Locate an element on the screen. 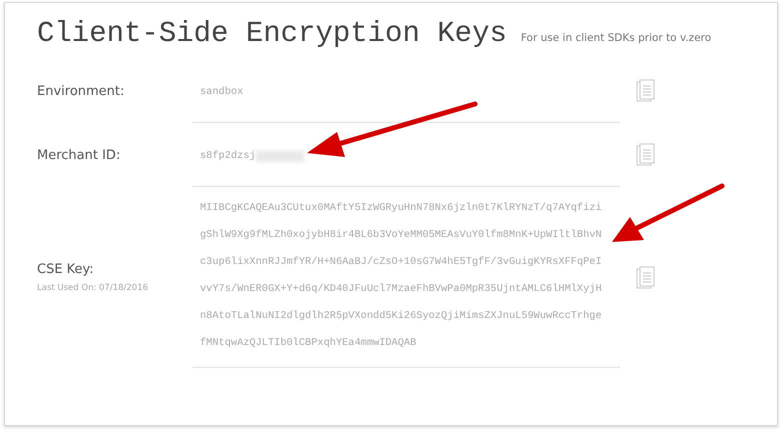 The image size is (781, 430). page-title: Client-Side Encryption Keys is located at coordinates (272, 33).